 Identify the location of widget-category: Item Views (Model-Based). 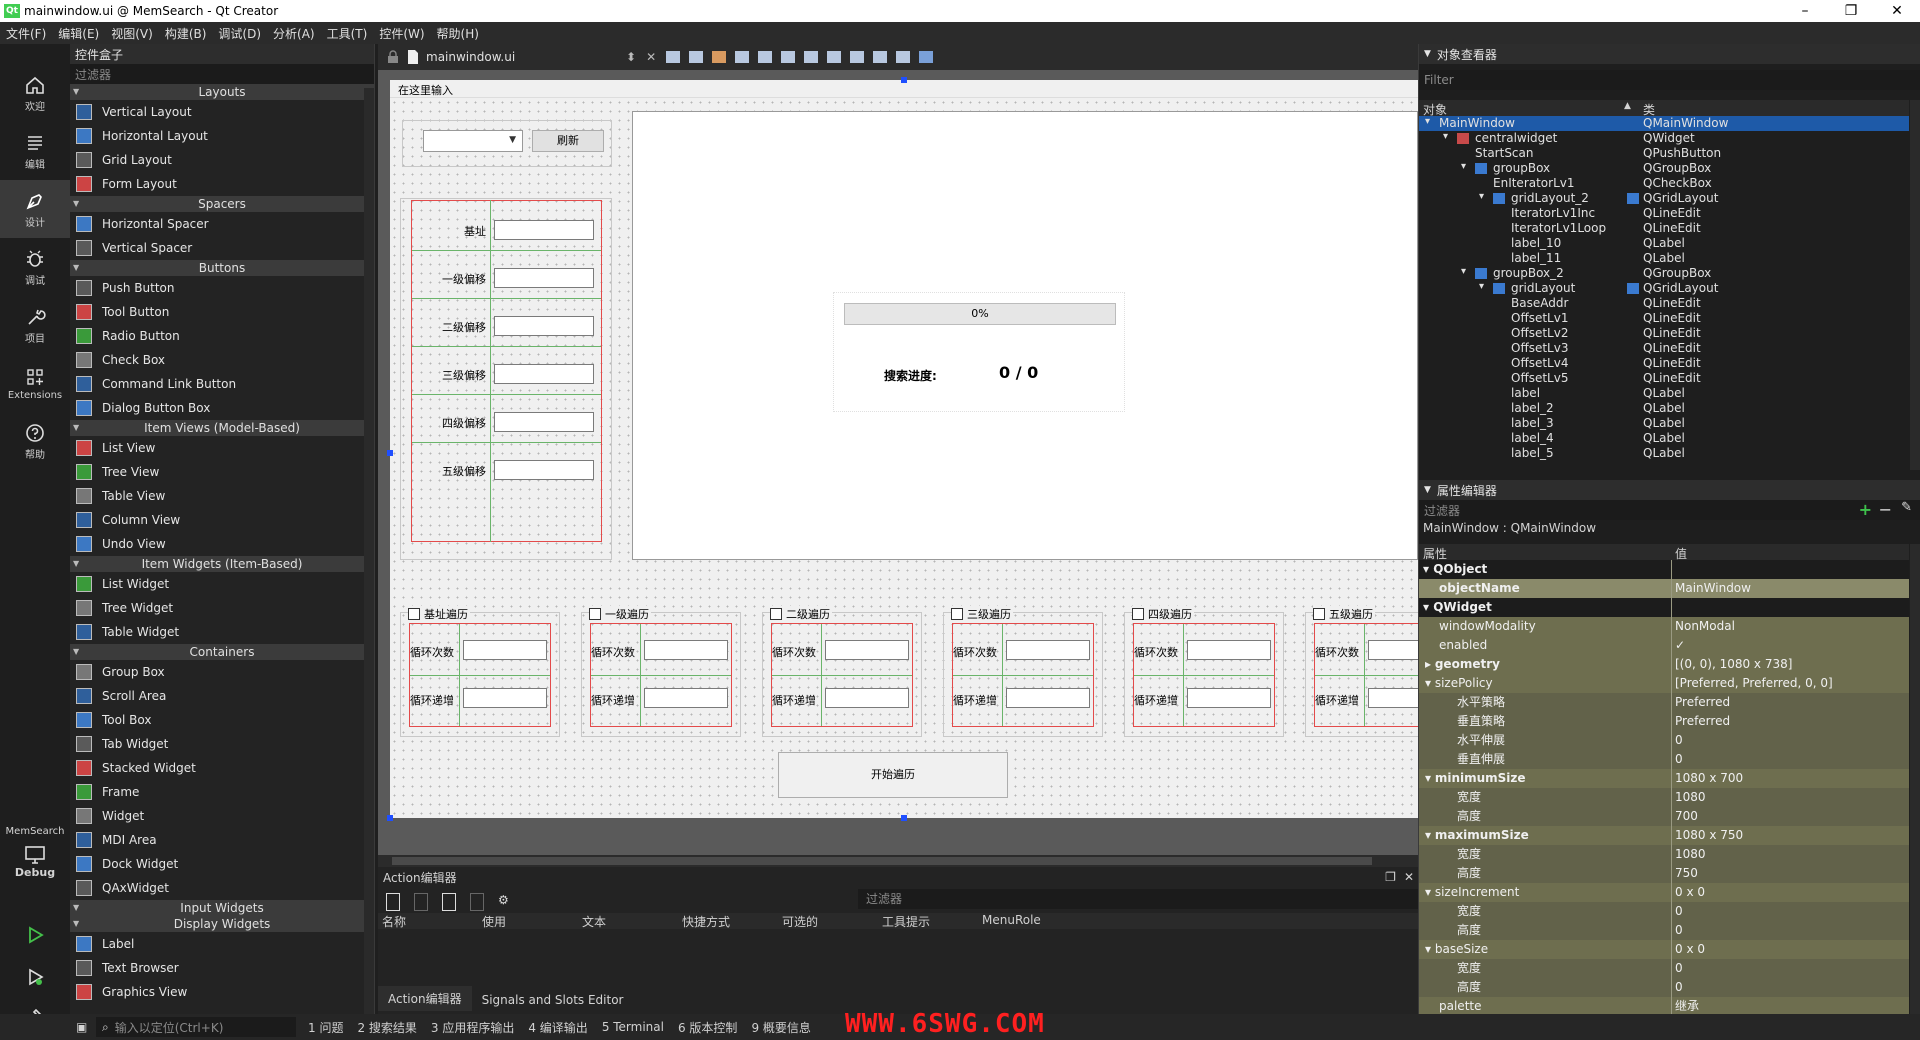
(222, 428).